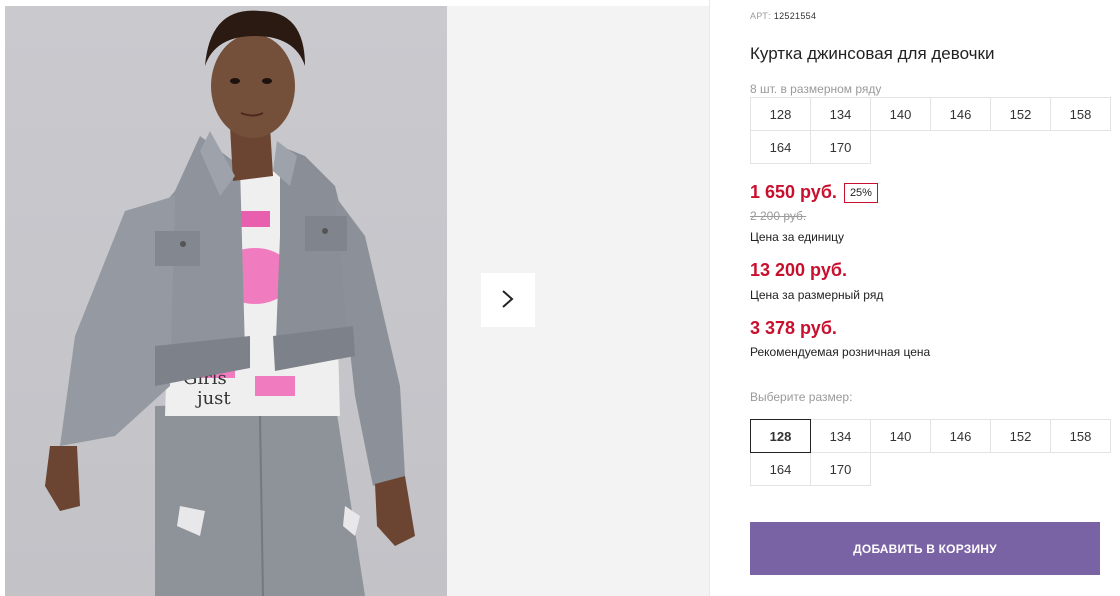 The height and width of the screenshot is (596, 1120). I want to click on size-option: 134, so click(840, 436).